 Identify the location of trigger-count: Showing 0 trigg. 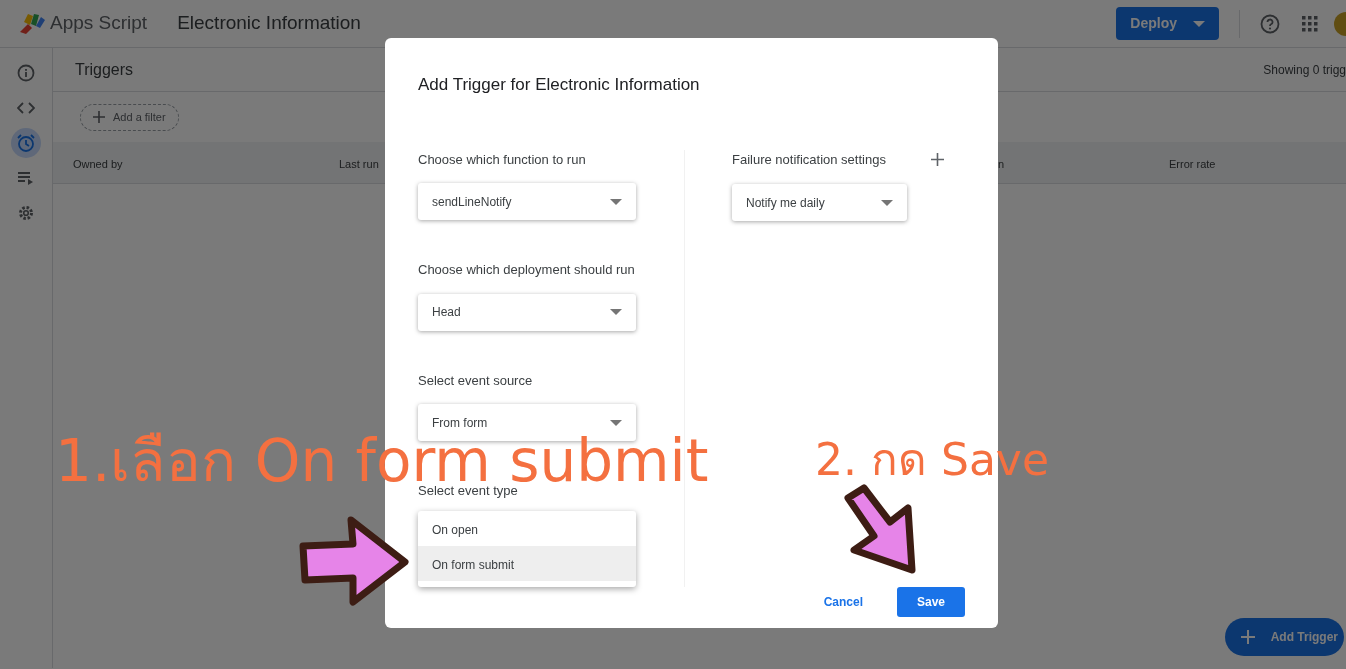
(1304, 70).